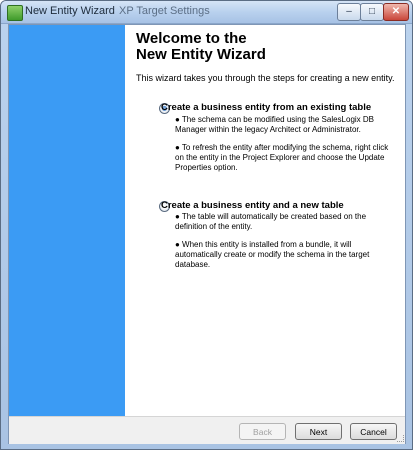 This screenshot has width=413, height=450. I want to click on close-button: ✕, so click(396, 12).